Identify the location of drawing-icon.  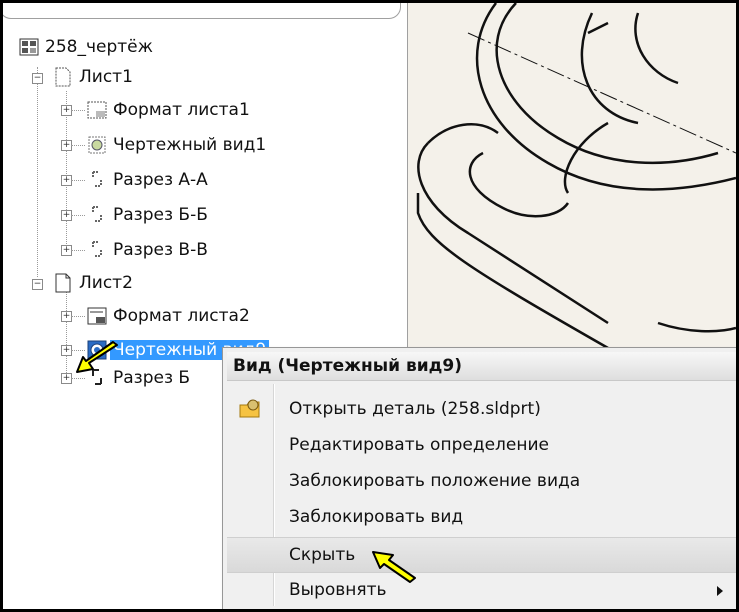
(29, 47).